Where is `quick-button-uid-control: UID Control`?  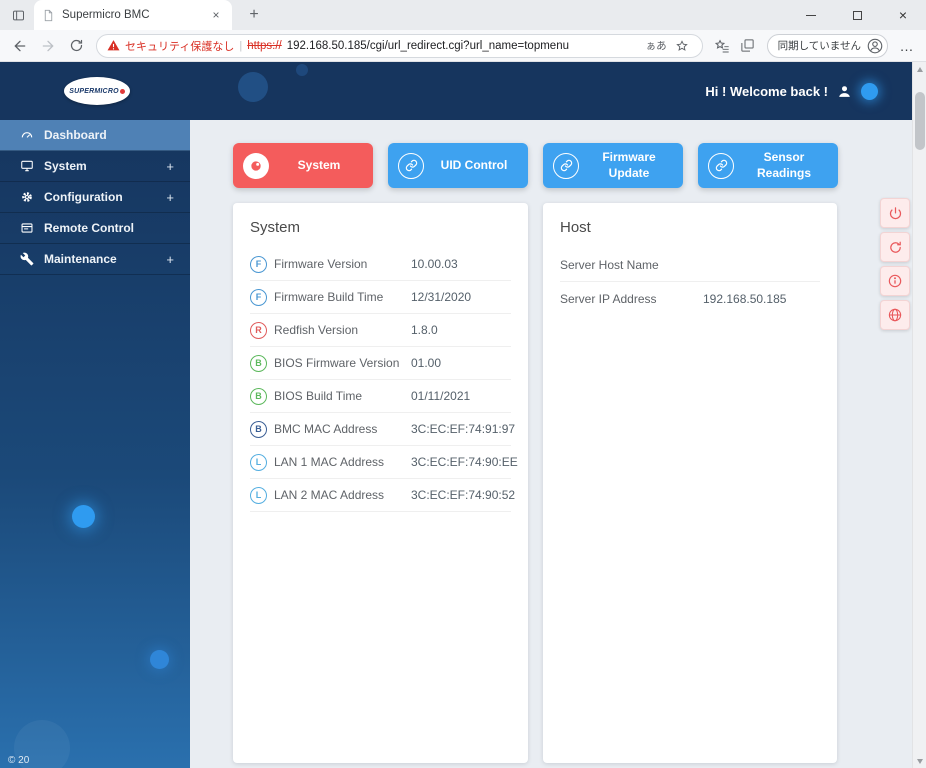 quick-button-uid-control: UID Control is located at coordinates (458, 165).